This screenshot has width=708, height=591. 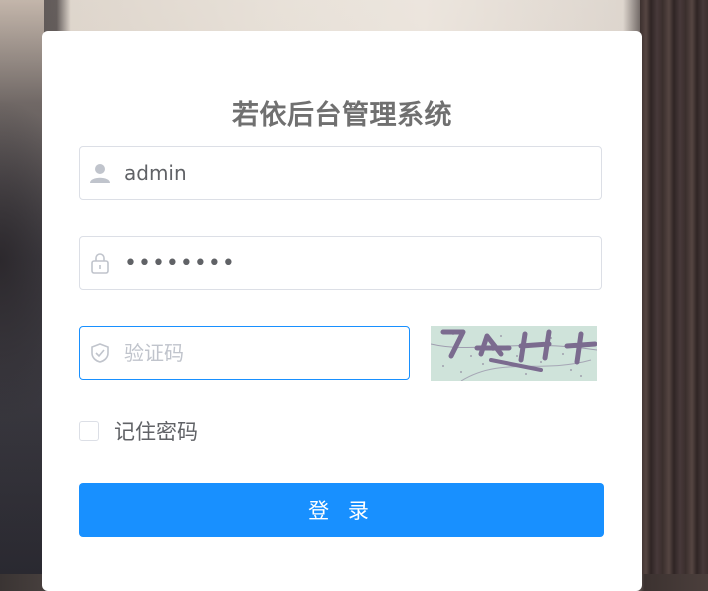 I want to click on shield-check-icon, so click(x=100, y=353).